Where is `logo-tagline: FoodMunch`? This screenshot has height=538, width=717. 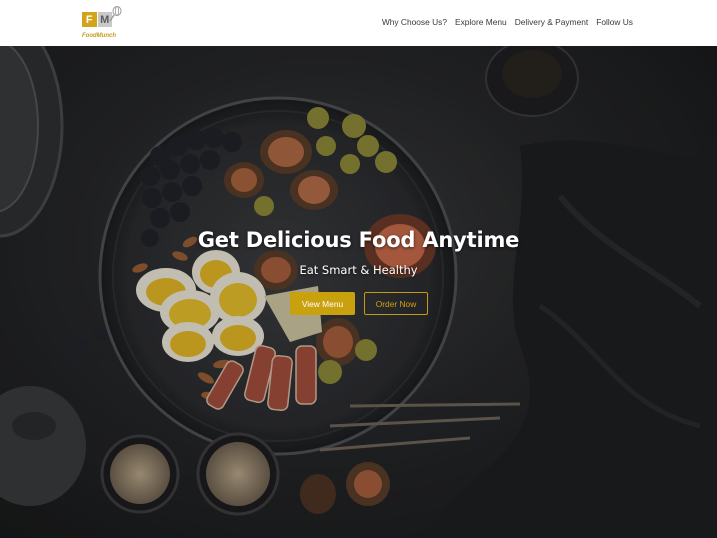 logo-tagline: FoodMunch is located at coordinates (99, 36).